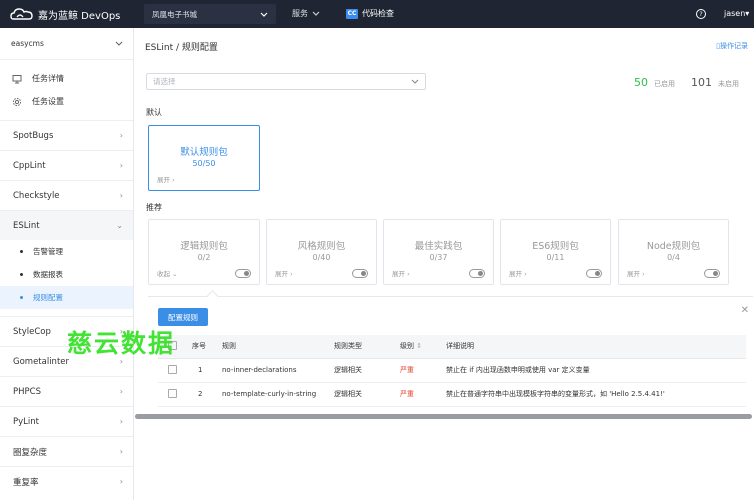  What do you see at coordinates (66, 451) in the screenshot?
I see `sidebar-group-complexity: 圈复杂度 ›` at bounding box center [66, 451].